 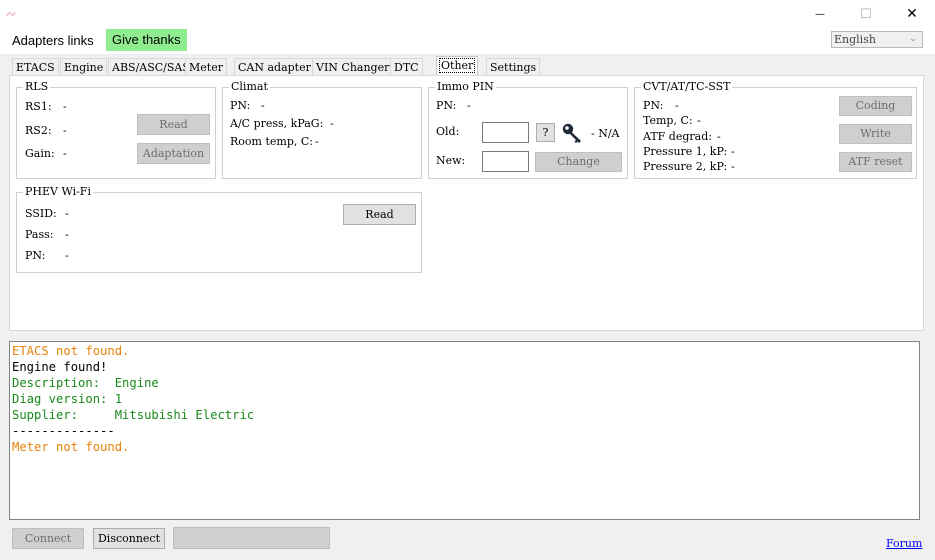 I want to click on maximize-icon: ☐, so click(x=866, y=14).